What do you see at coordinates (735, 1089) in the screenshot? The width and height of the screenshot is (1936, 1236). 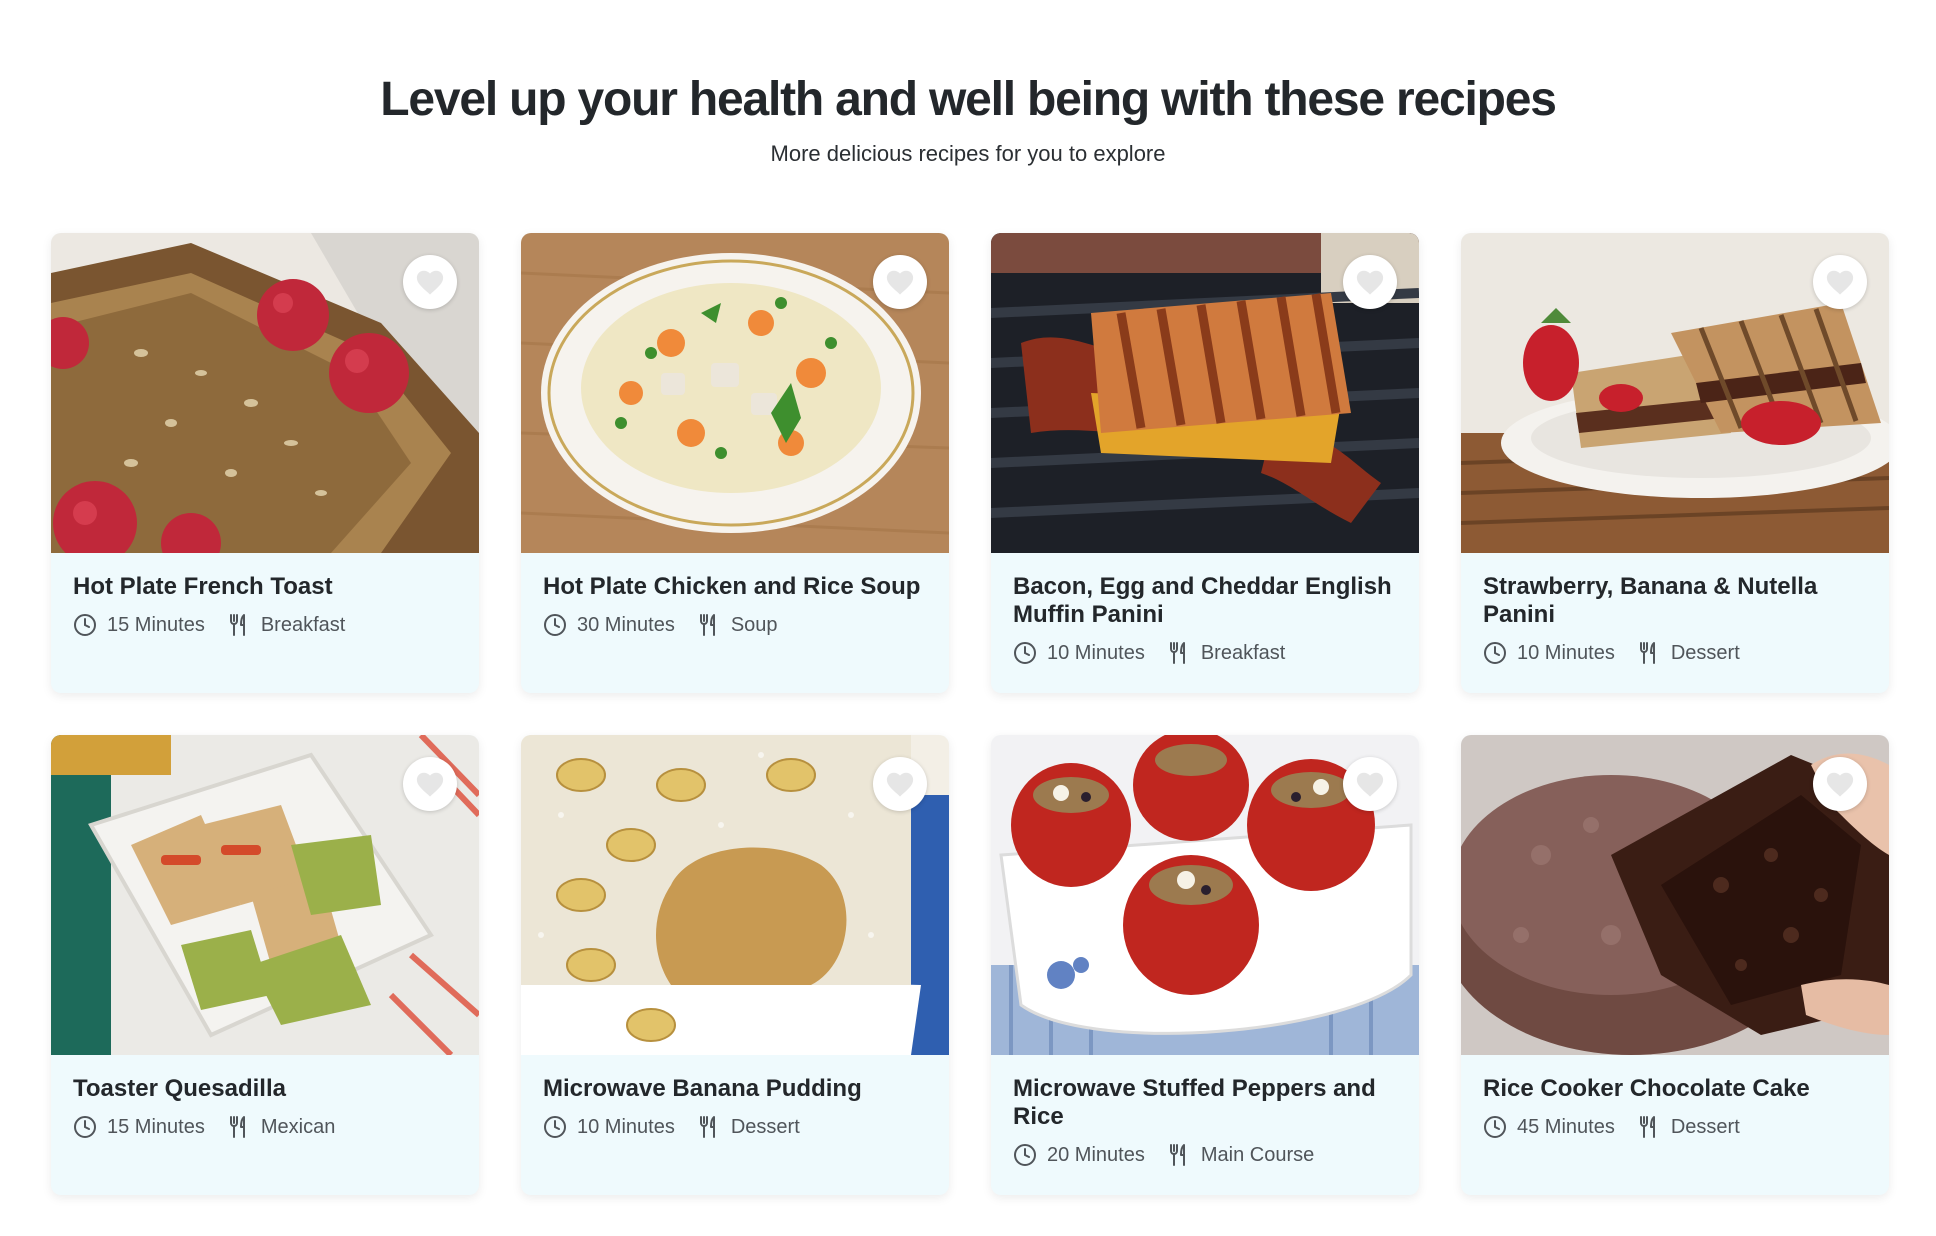 I see `recipe-title: Microwave Banana Pudding` at bounding box center [735, 1089].